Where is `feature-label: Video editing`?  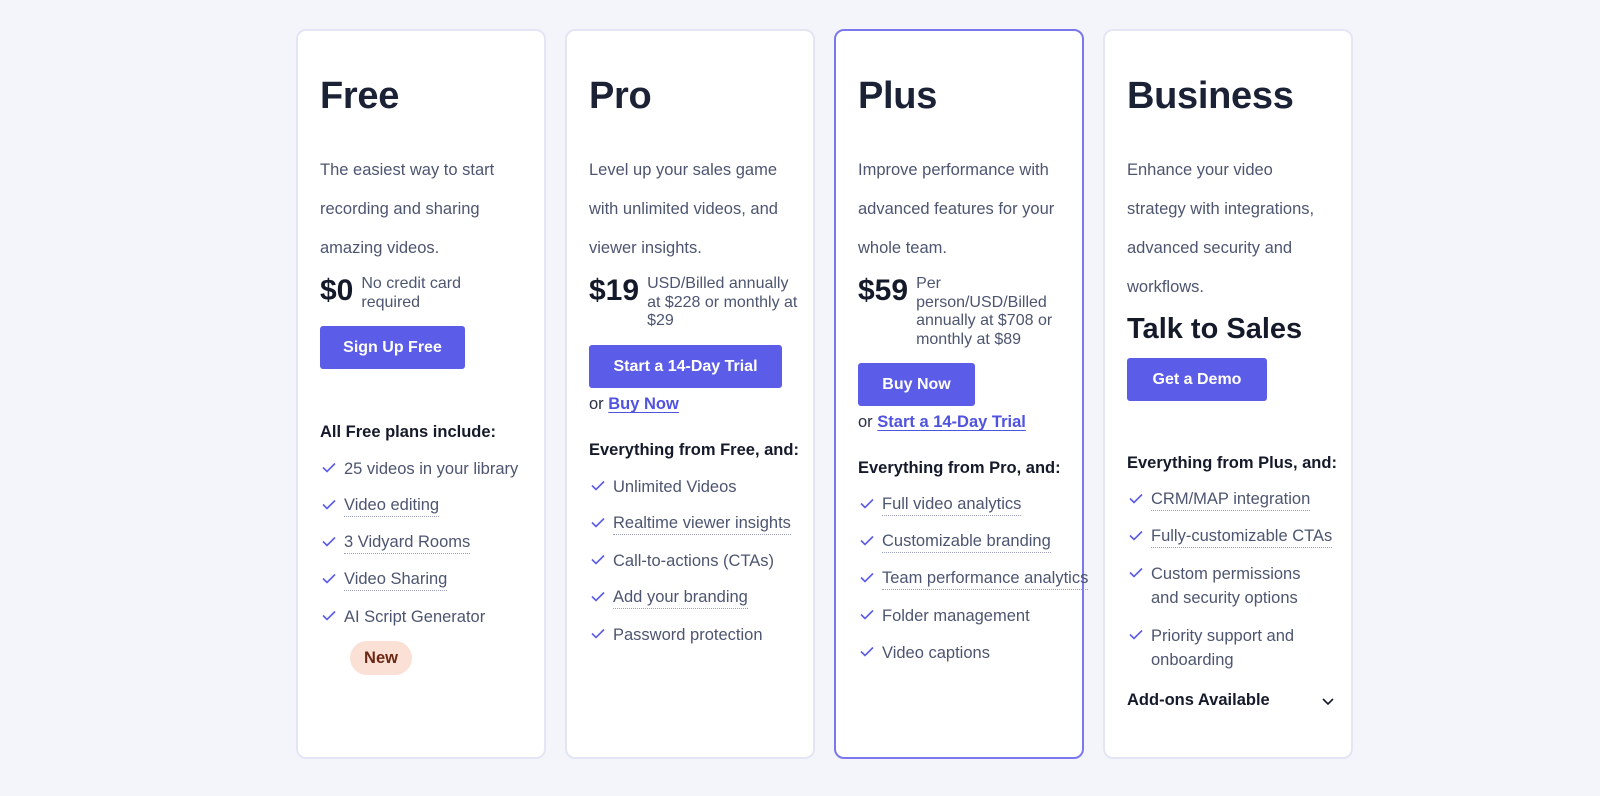 feature-label: Video editing is located at coordinates (392, 505).